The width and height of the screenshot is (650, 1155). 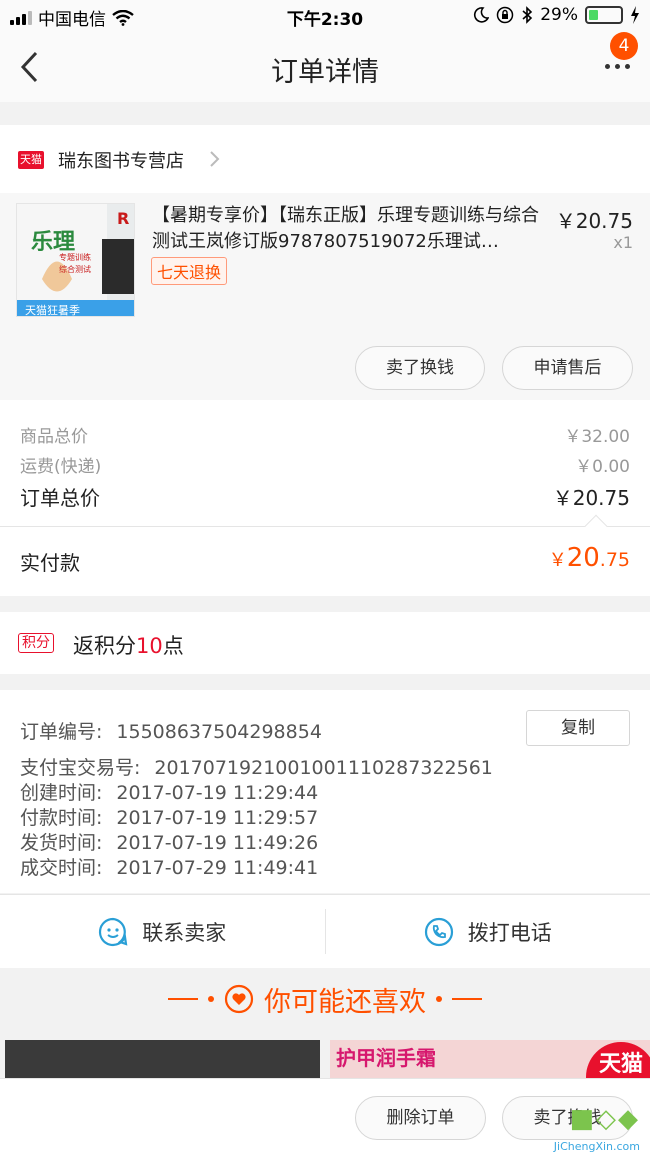 I want to click on points-tag: 积分, so click(x=36, y=643).